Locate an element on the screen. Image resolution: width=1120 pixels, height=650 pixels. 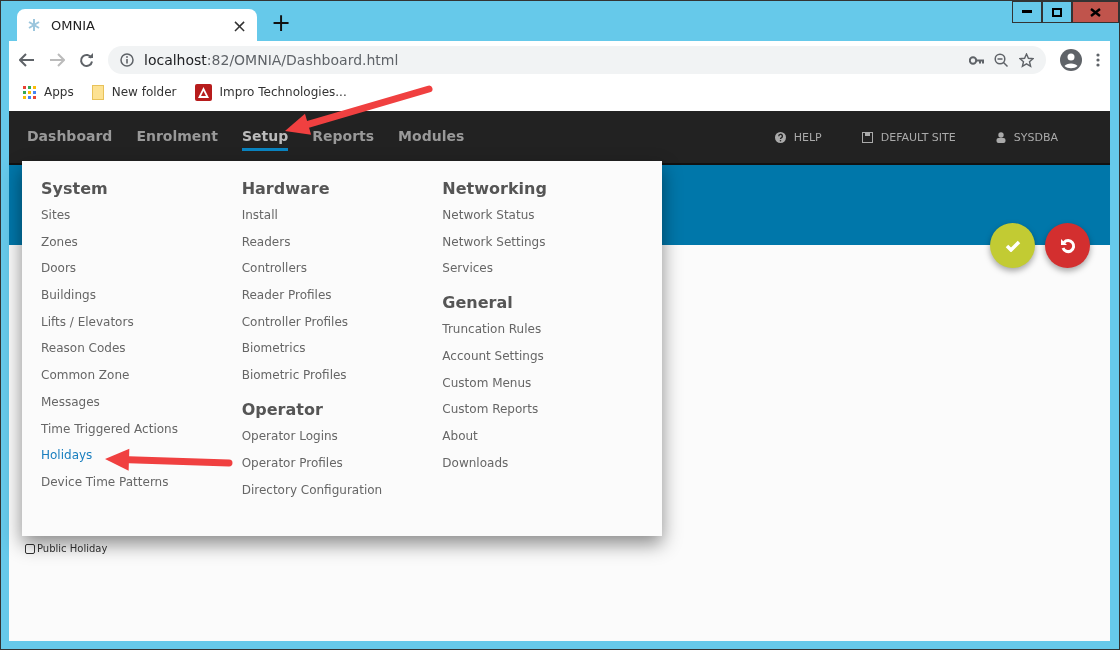
minimize-icon is located at coordinates (1027, 12).